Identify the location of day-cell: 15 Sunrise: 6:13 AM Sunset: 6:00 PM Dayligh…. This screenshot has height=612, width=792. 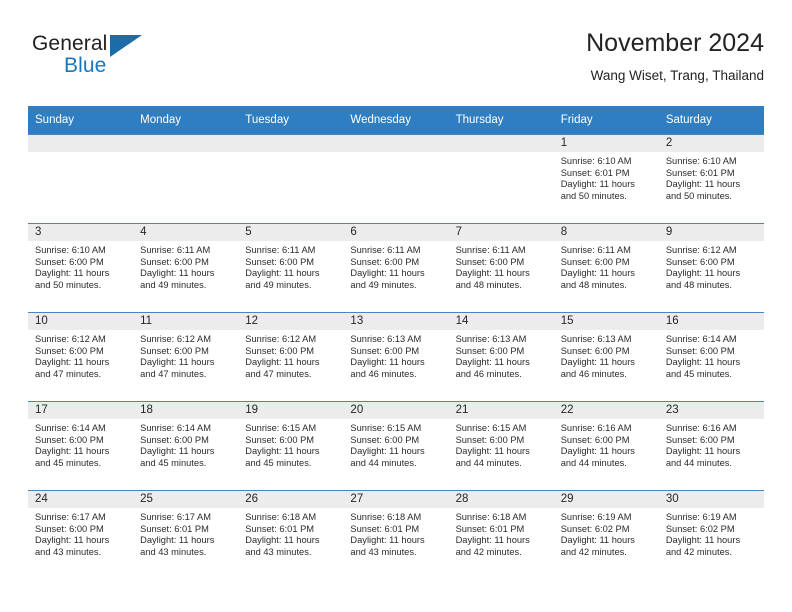
(606, 357).